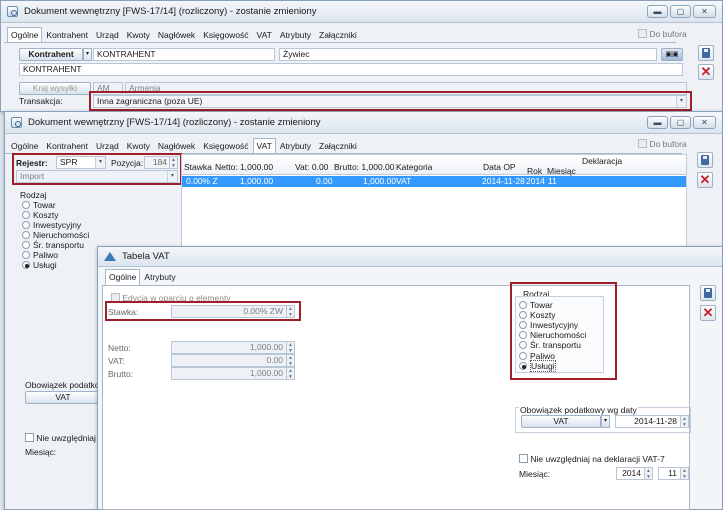 Image resolution: width=723 pixels, height=510 pixels. Describe the element at coordinates (410, 257) in the screenshot. I see `window-titlebar: Tabela VAT` at that location.